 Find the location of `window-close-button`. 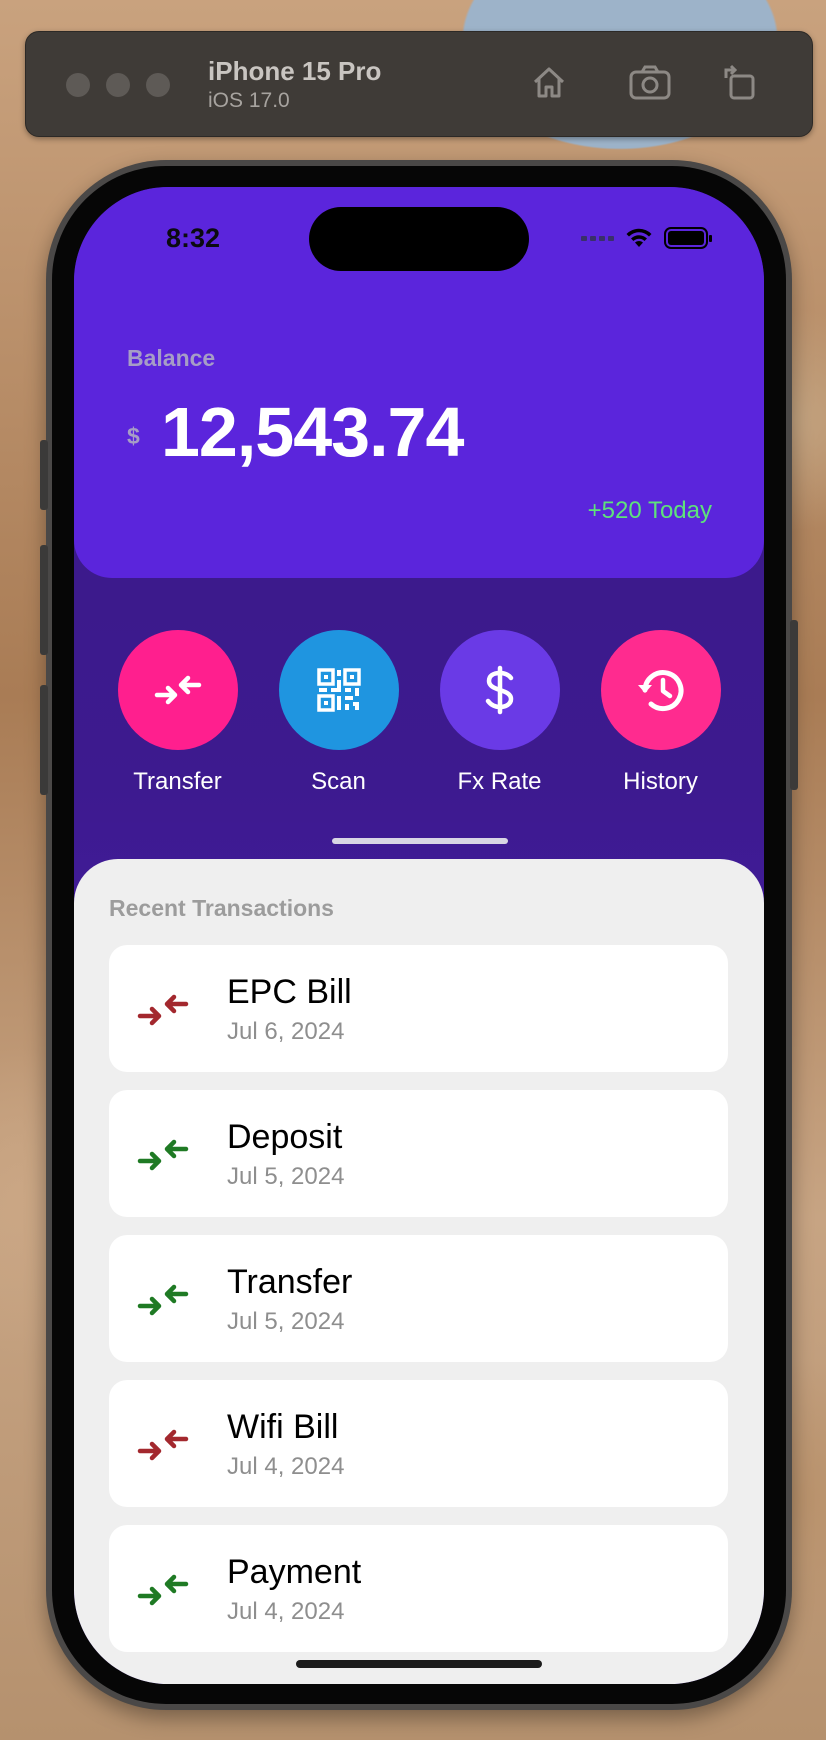

window-close-button is located at coordinates (78, 85).